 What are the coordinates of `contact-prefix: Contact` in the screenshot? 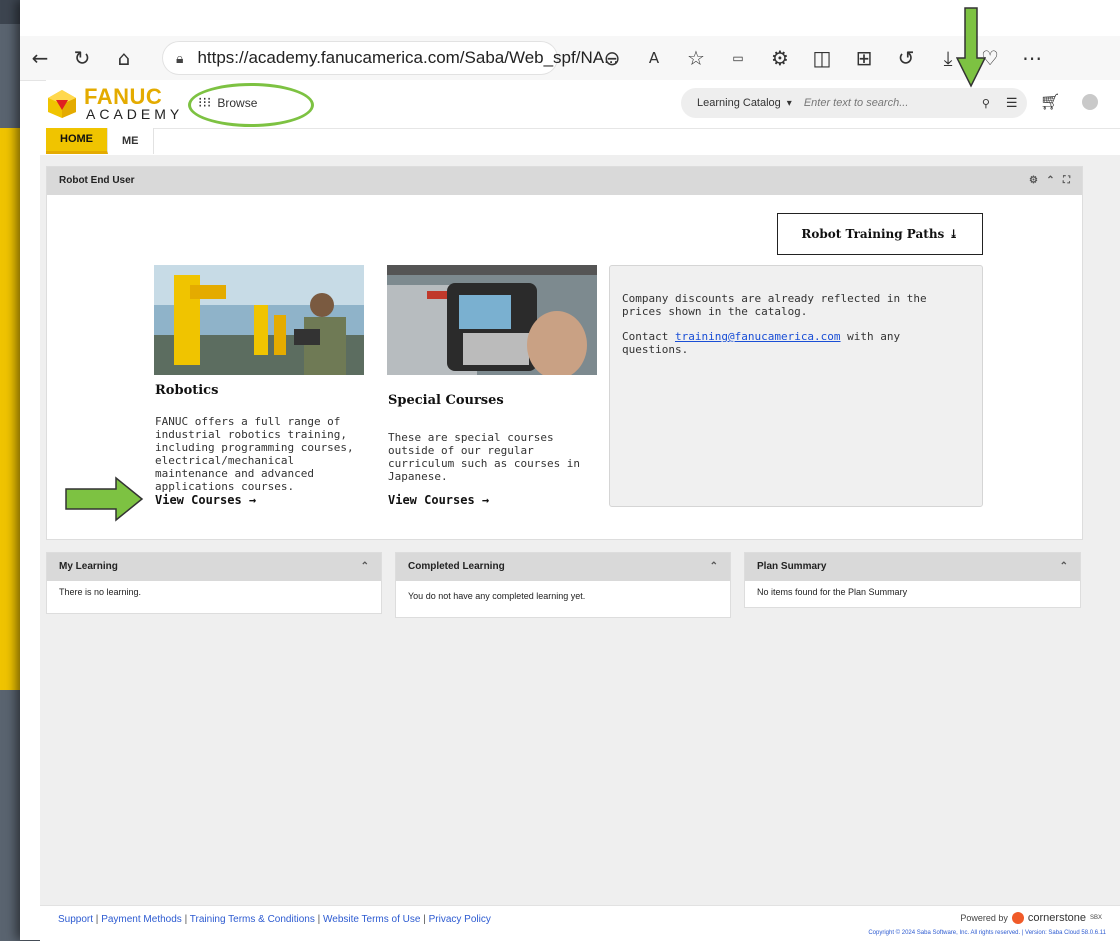 It's located at (648, 336).